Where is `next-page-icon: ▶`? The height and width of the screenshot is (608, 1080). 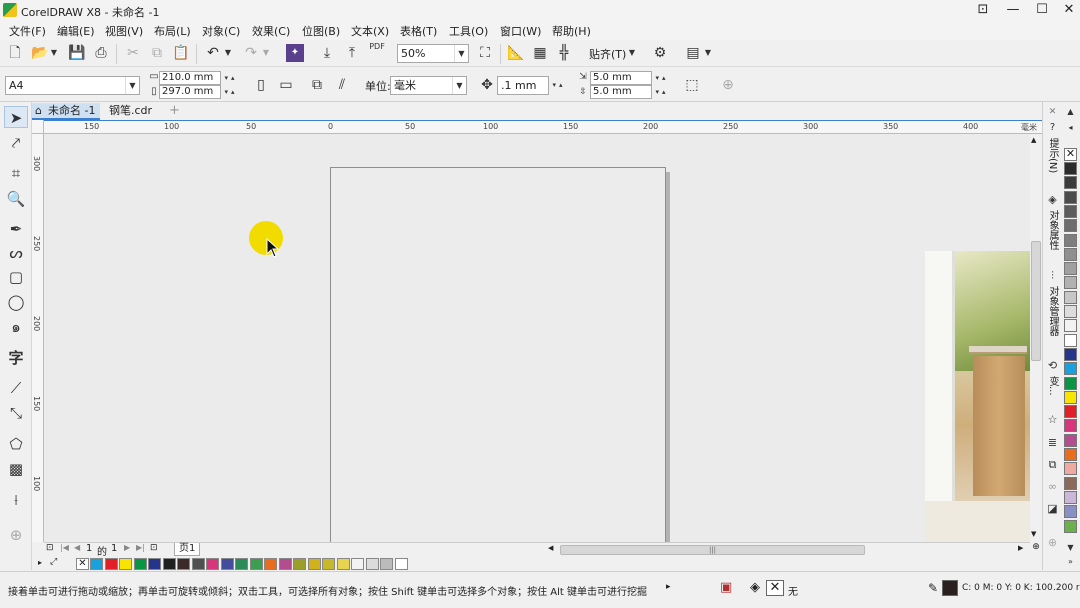 next-page-icon: ▶ is located at coordinates (127, 547).